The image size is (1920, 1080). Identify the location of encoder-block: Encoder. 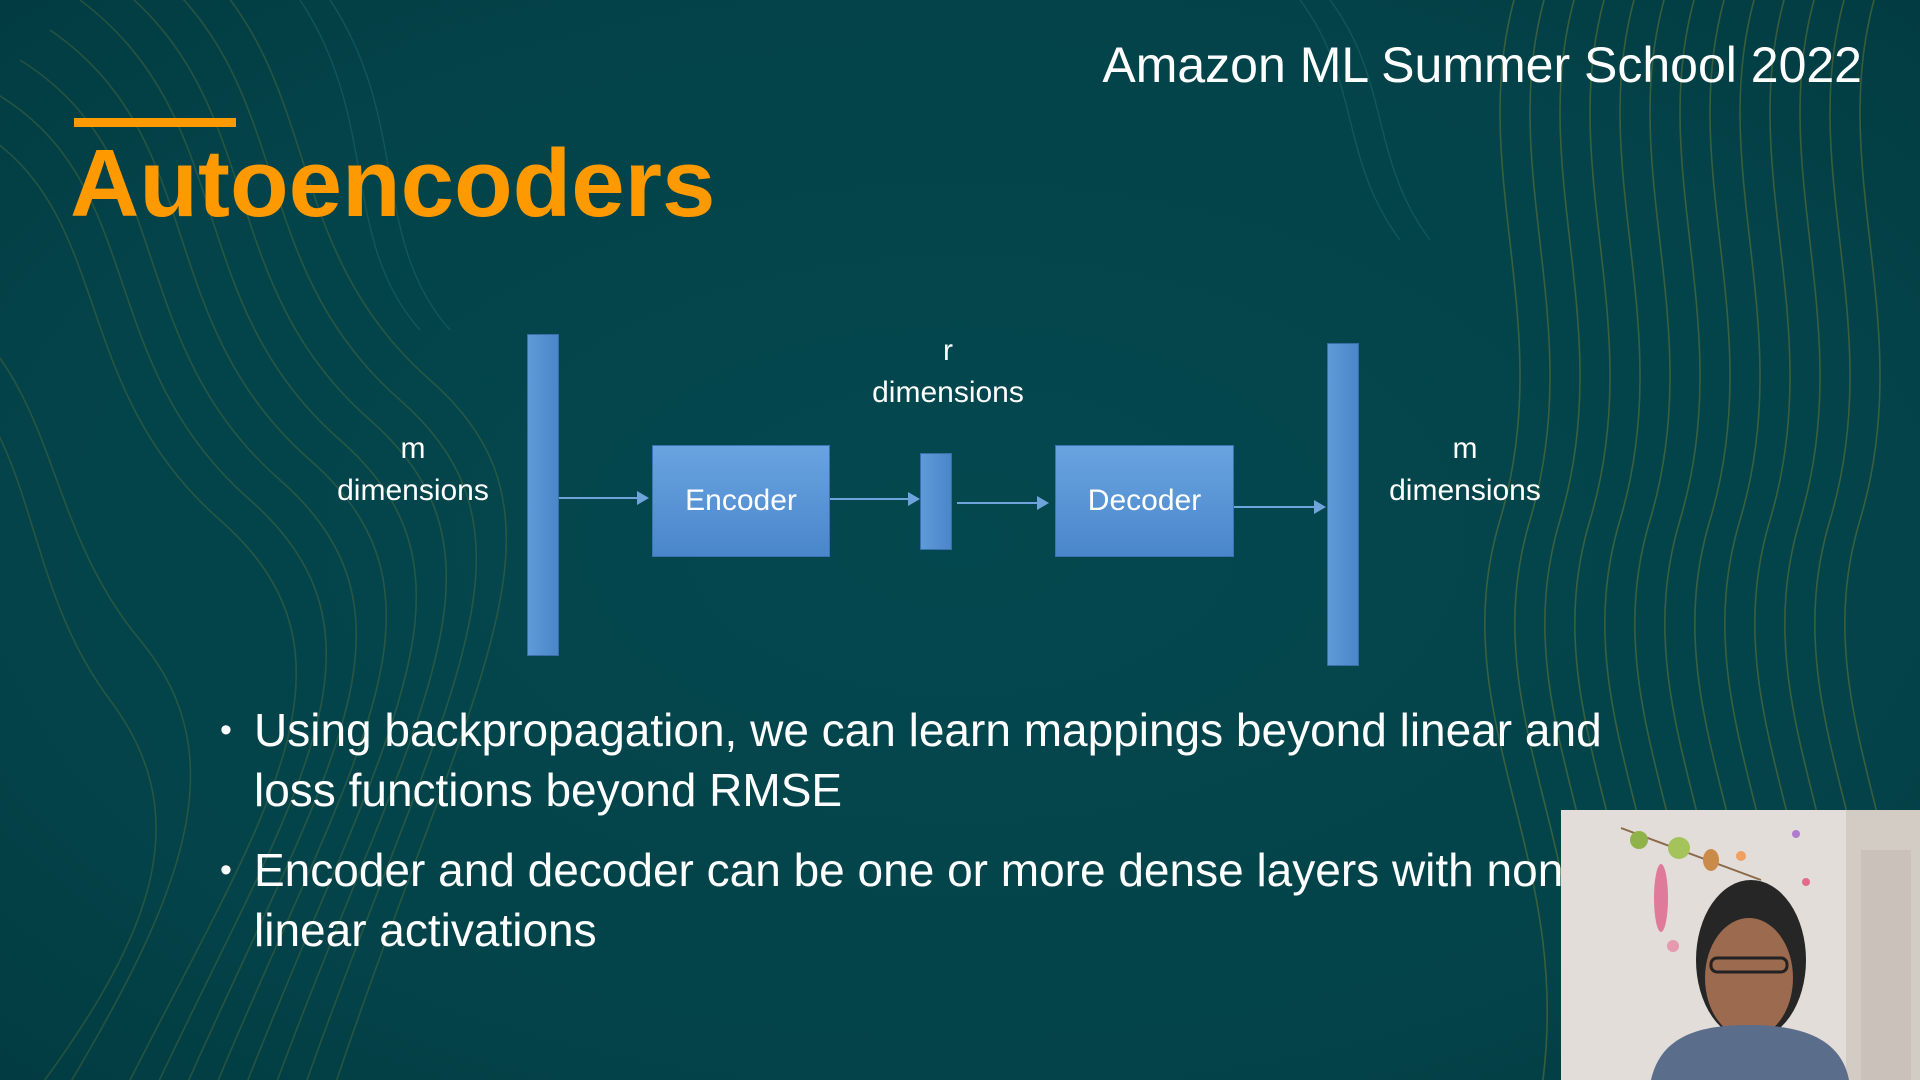
(741, 501).